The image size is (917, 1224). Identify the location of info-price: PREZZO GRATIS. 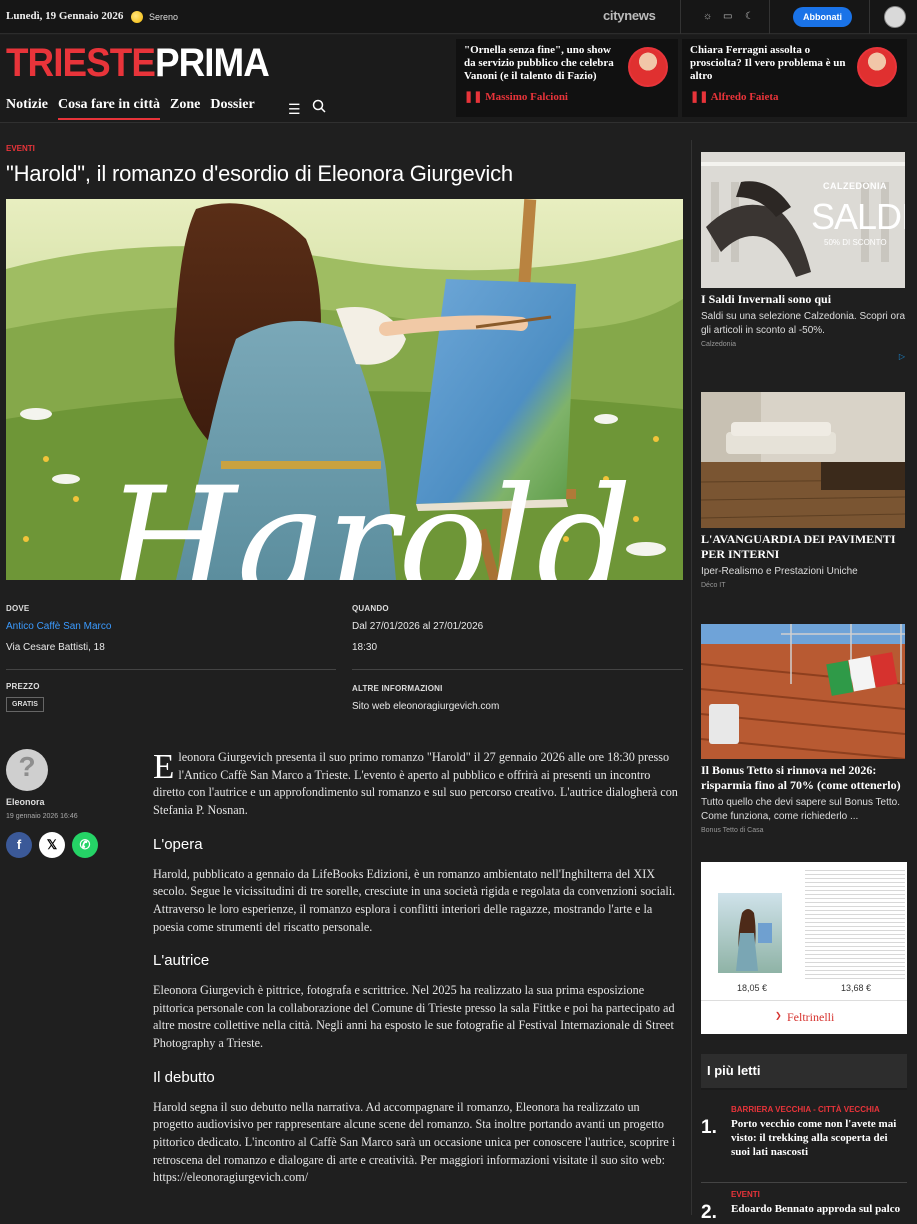
(25, 697).